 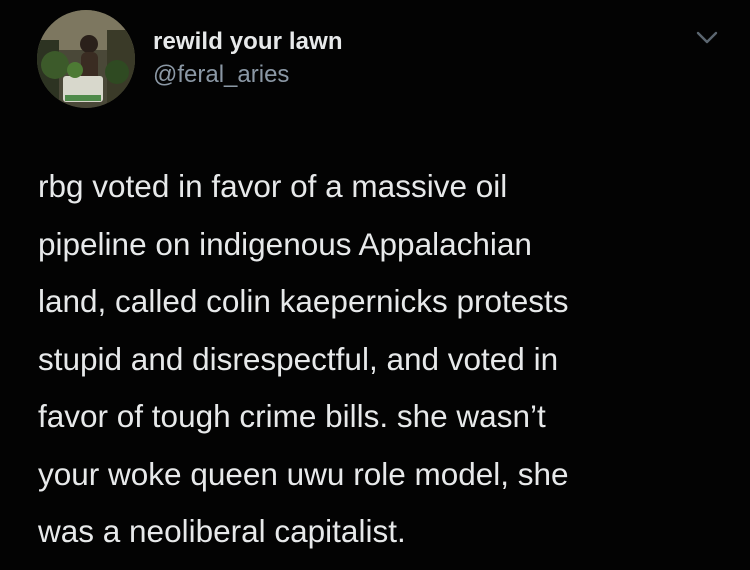 I want to click on profile-photo-icon, so click(x=86, y=59).